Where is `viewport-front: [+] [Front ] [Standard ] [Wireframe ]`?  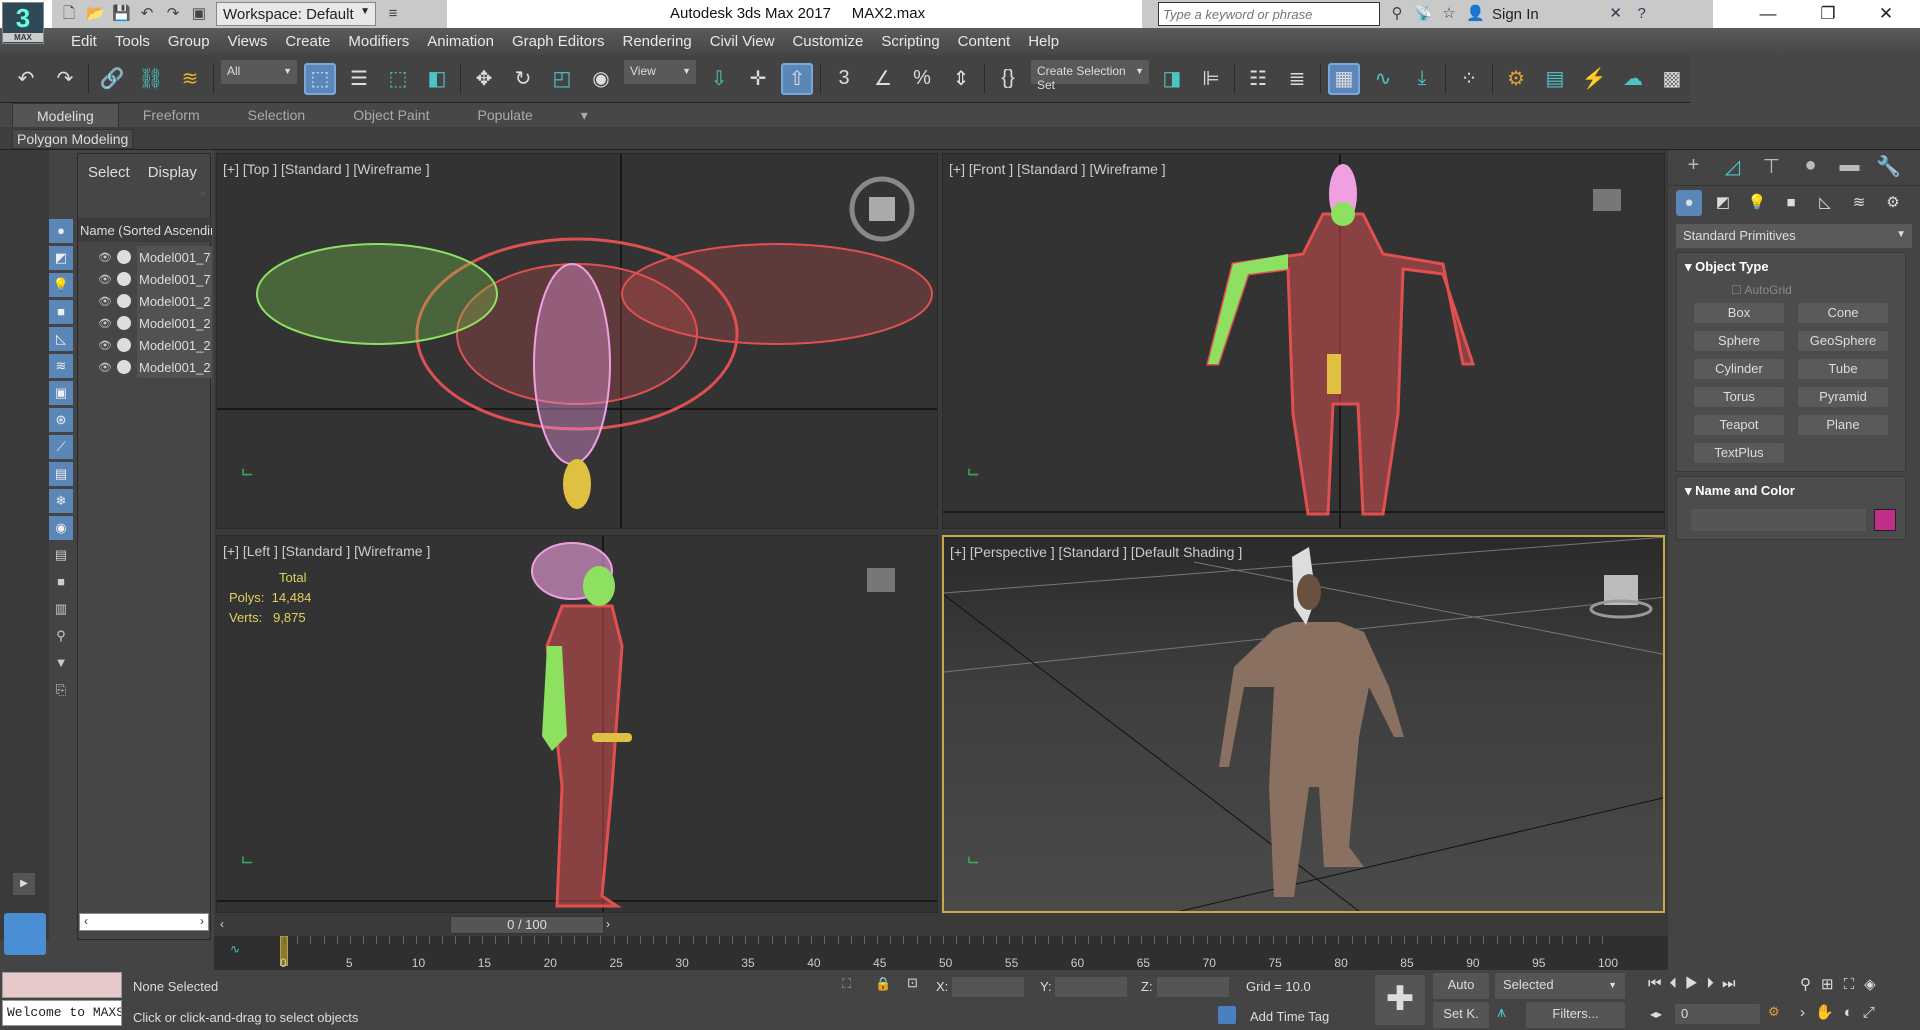 viewport-front: [+] [Front ] [Standard ] [Wireframe ] is located at coordinates (1303, 341).